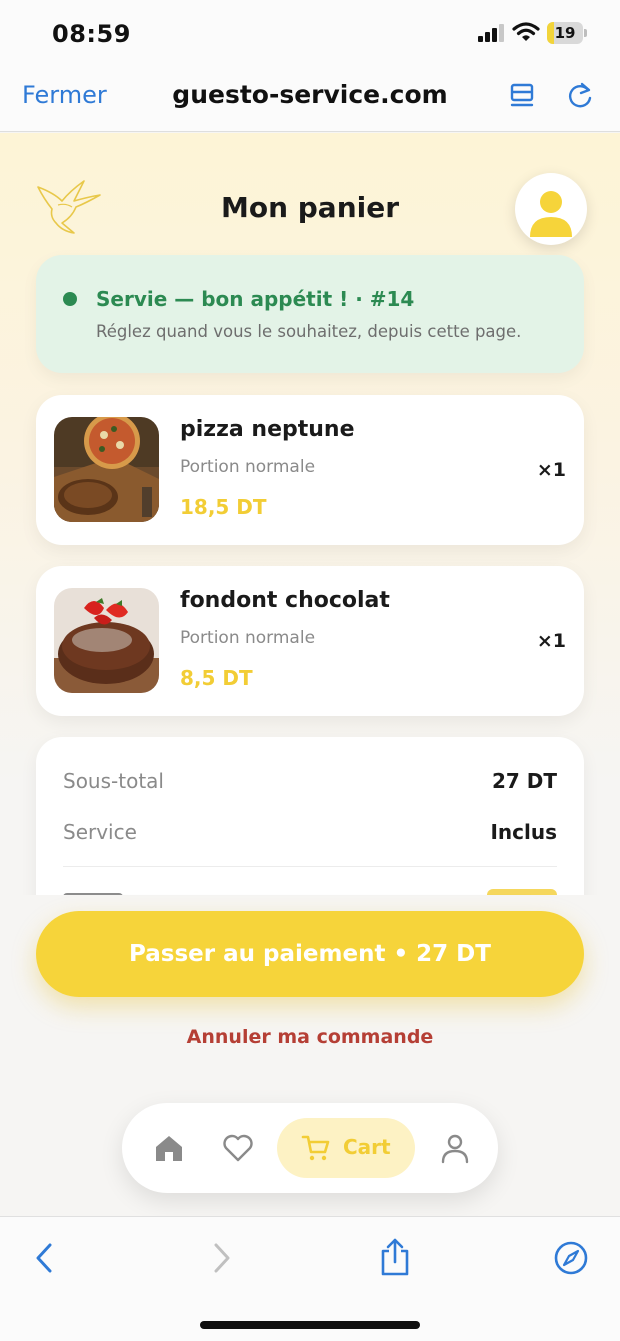  I want to click on chocolate-fondant-image, so click(106, 640).